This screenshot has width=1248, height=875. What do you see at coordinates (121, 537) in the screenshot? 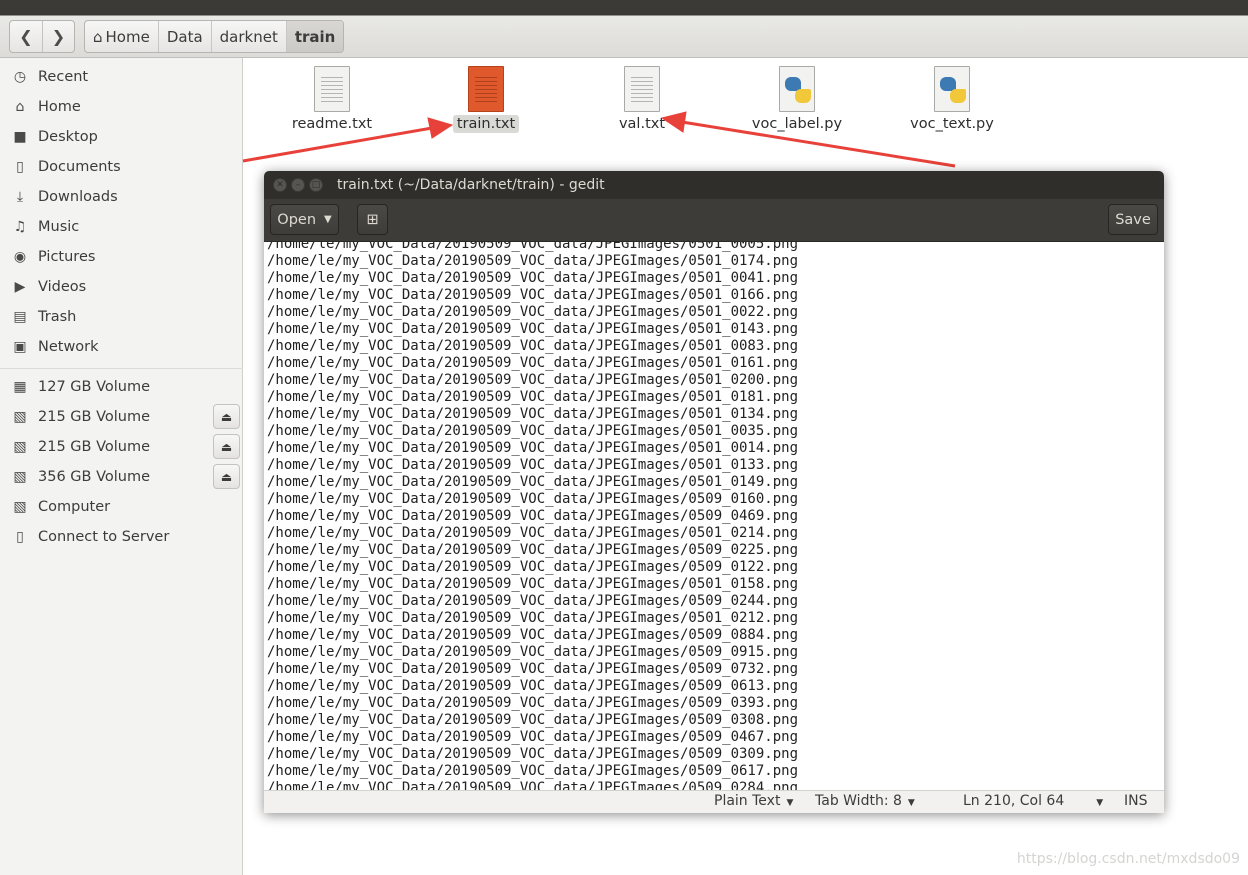
I see `sidebar-item-connect-server: ▯ Connect to Server` at bounding box center [121, 537].